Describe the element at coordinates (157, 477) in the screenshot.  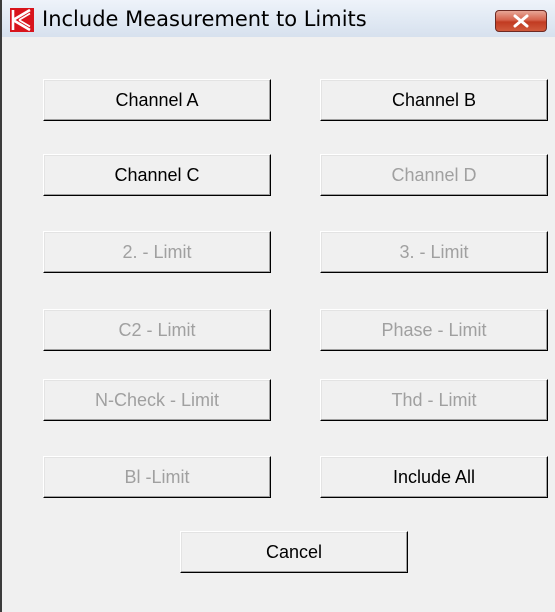
I see `bl-limit-button: Bl -Limit` at that location.